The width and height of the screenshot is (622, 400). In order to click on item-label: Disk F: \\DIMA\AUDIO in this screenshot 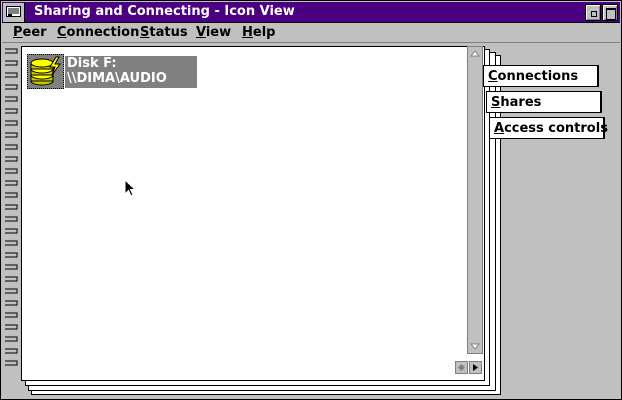, I will do `click(131, 72)`.